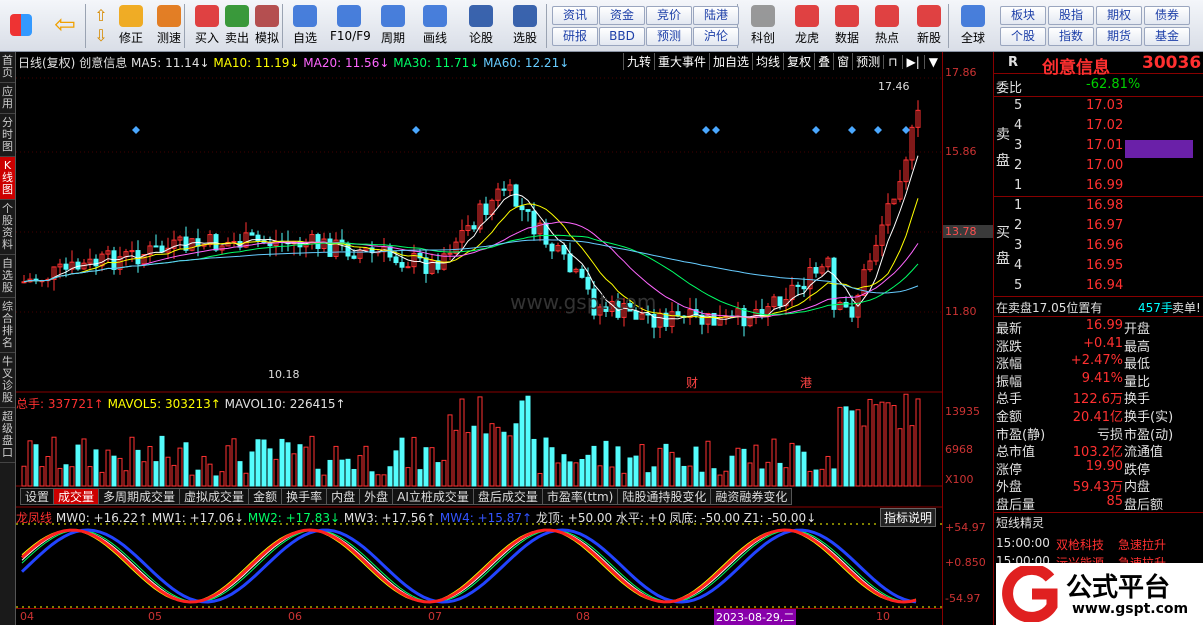 Image resolution: width=1203 pixels, height=625 pixels. Describe the element at coordinates (887, 26) in the screenshot. I see `toolbar-hot-button: 热点` at that location.